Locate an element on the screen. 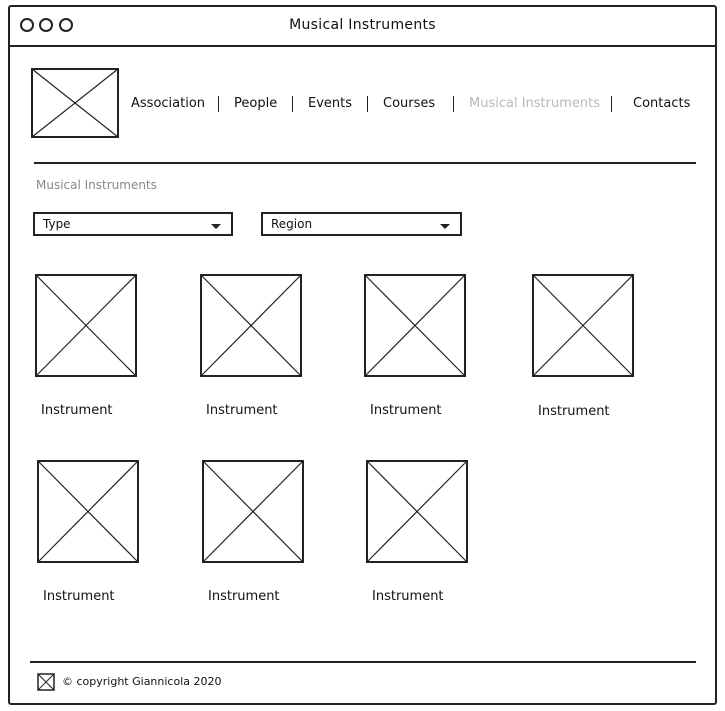 This screenshot has width=725, height=711. window-title: Musical Instruments is located at coordinates (362, 25).